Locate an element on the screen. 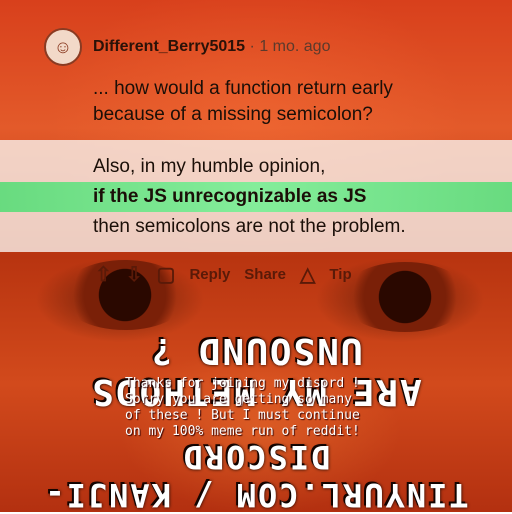 The image size is (512, 514). comment-meta: Different_Berry5015 · 1 mo. ago is located at coordinates (211, 47).